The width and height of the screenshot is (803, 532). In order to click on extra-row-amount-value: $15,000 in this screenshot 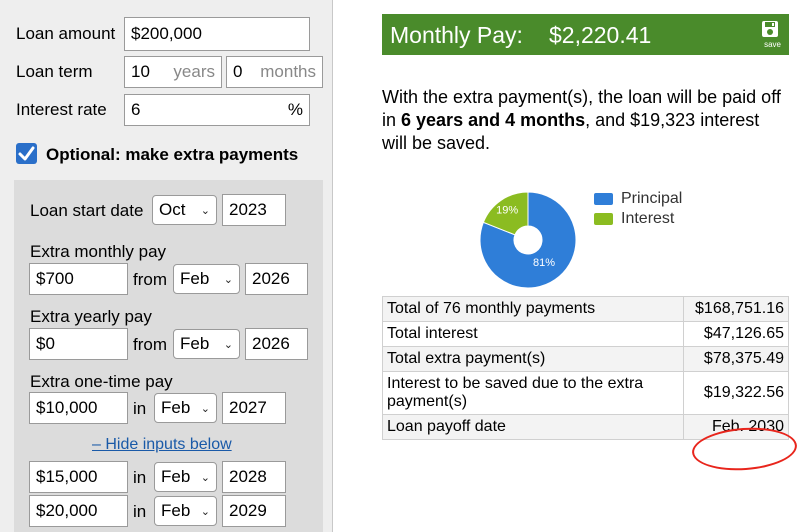, I will do `click(67, 476)`.